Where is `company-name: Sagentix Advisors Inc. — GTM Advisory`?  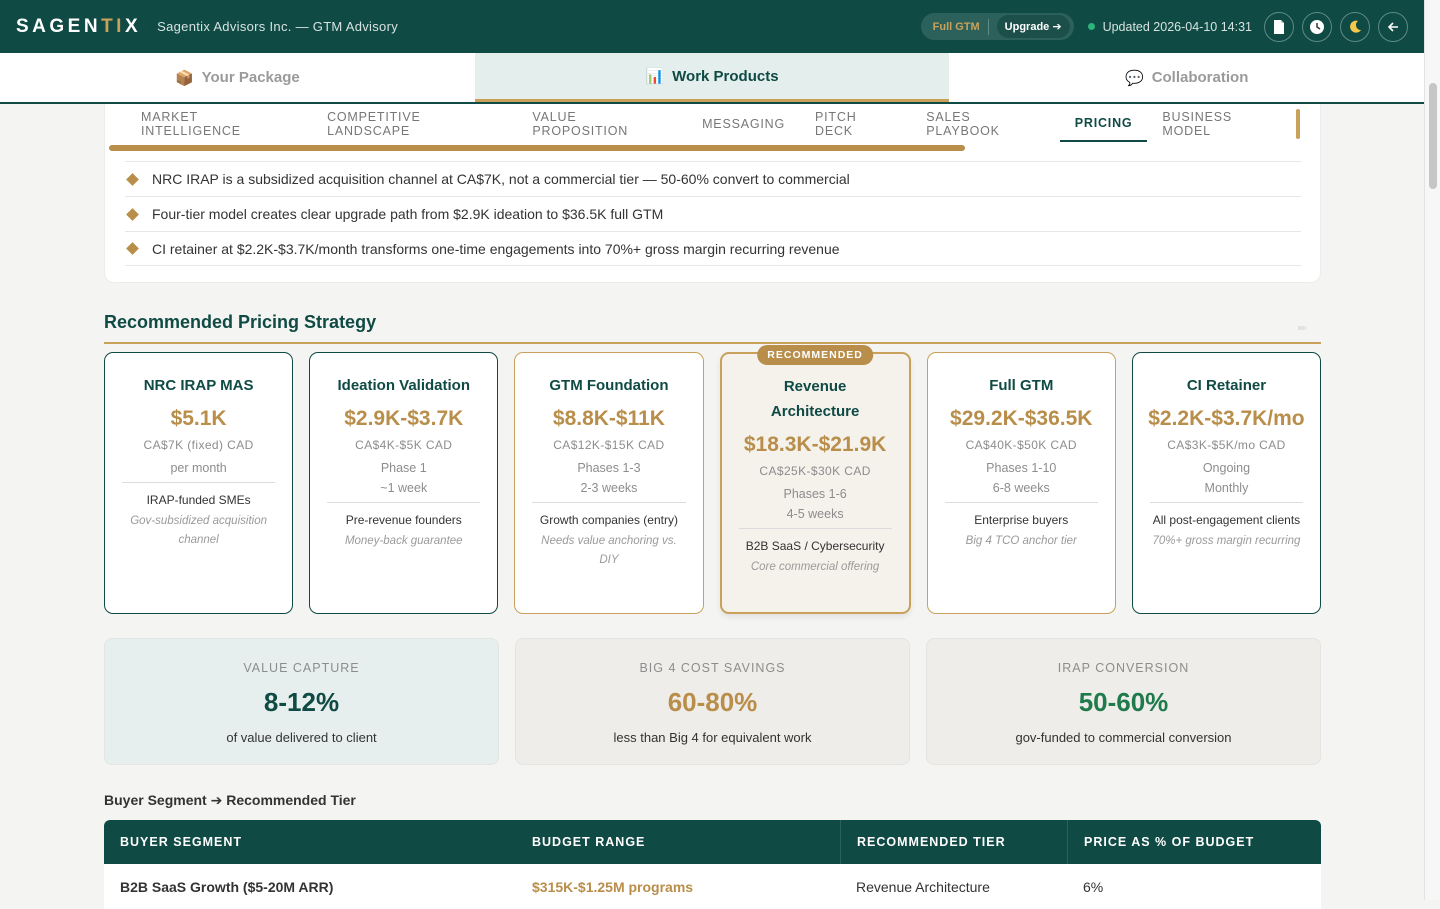 company-name: Sagentix Advisors Inc. — GTM Advisory is located at coordinates (278, 26).